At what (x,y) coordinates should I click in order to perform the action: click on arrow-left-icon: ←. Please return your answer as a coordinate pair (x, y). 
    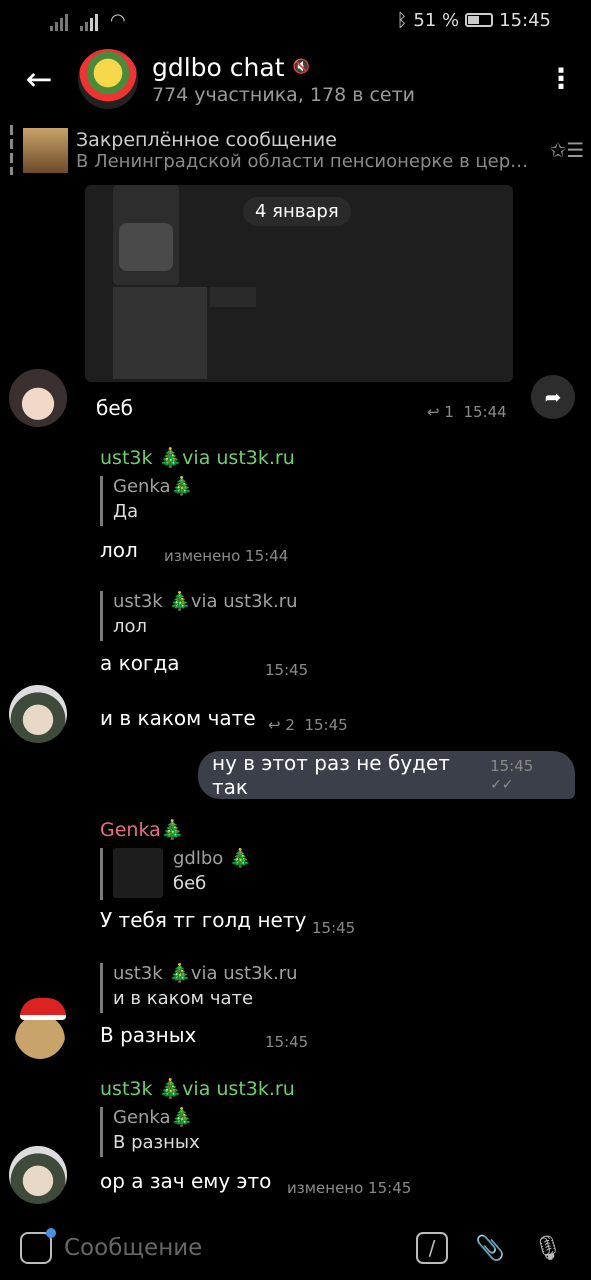
    Looking at the image, I should click on (39, 79).